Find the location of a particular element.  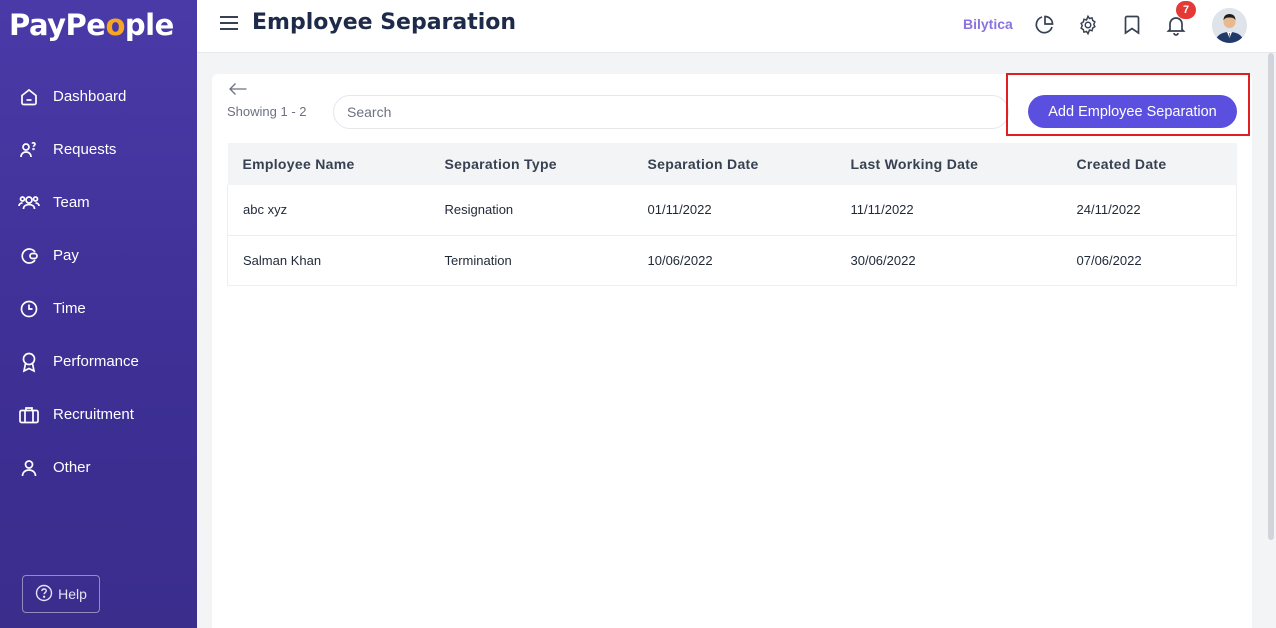

avatar is located at coordinates (1229, 25).